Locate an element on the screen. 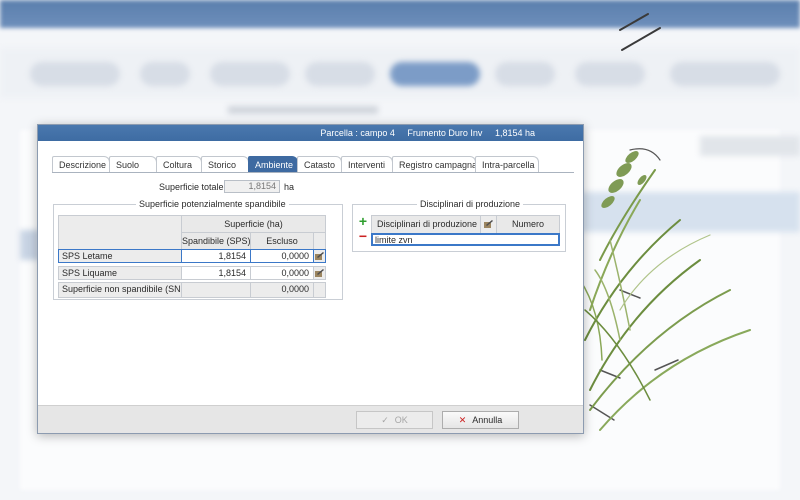 This screenshot has height=500, width=800. row-label-sps-liquame: SPS Liquame is located at coordinates (120, 273).